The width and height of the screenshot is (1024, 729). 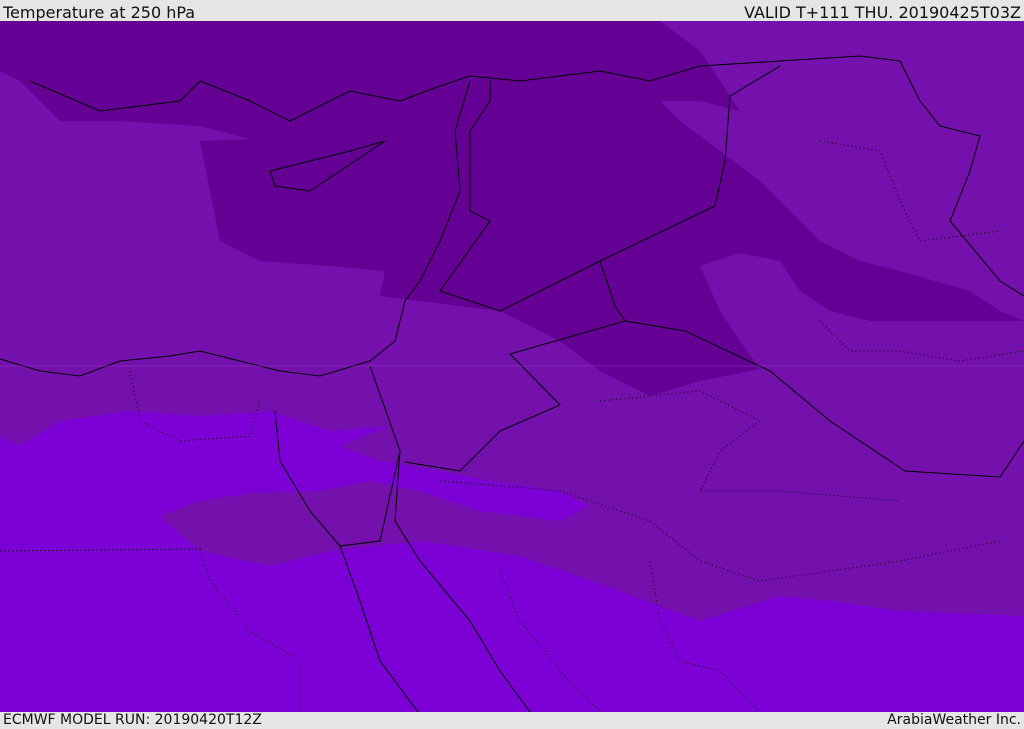 I want to click on map-title: Temperature at 250 hPa, so click(x=99, y=12).